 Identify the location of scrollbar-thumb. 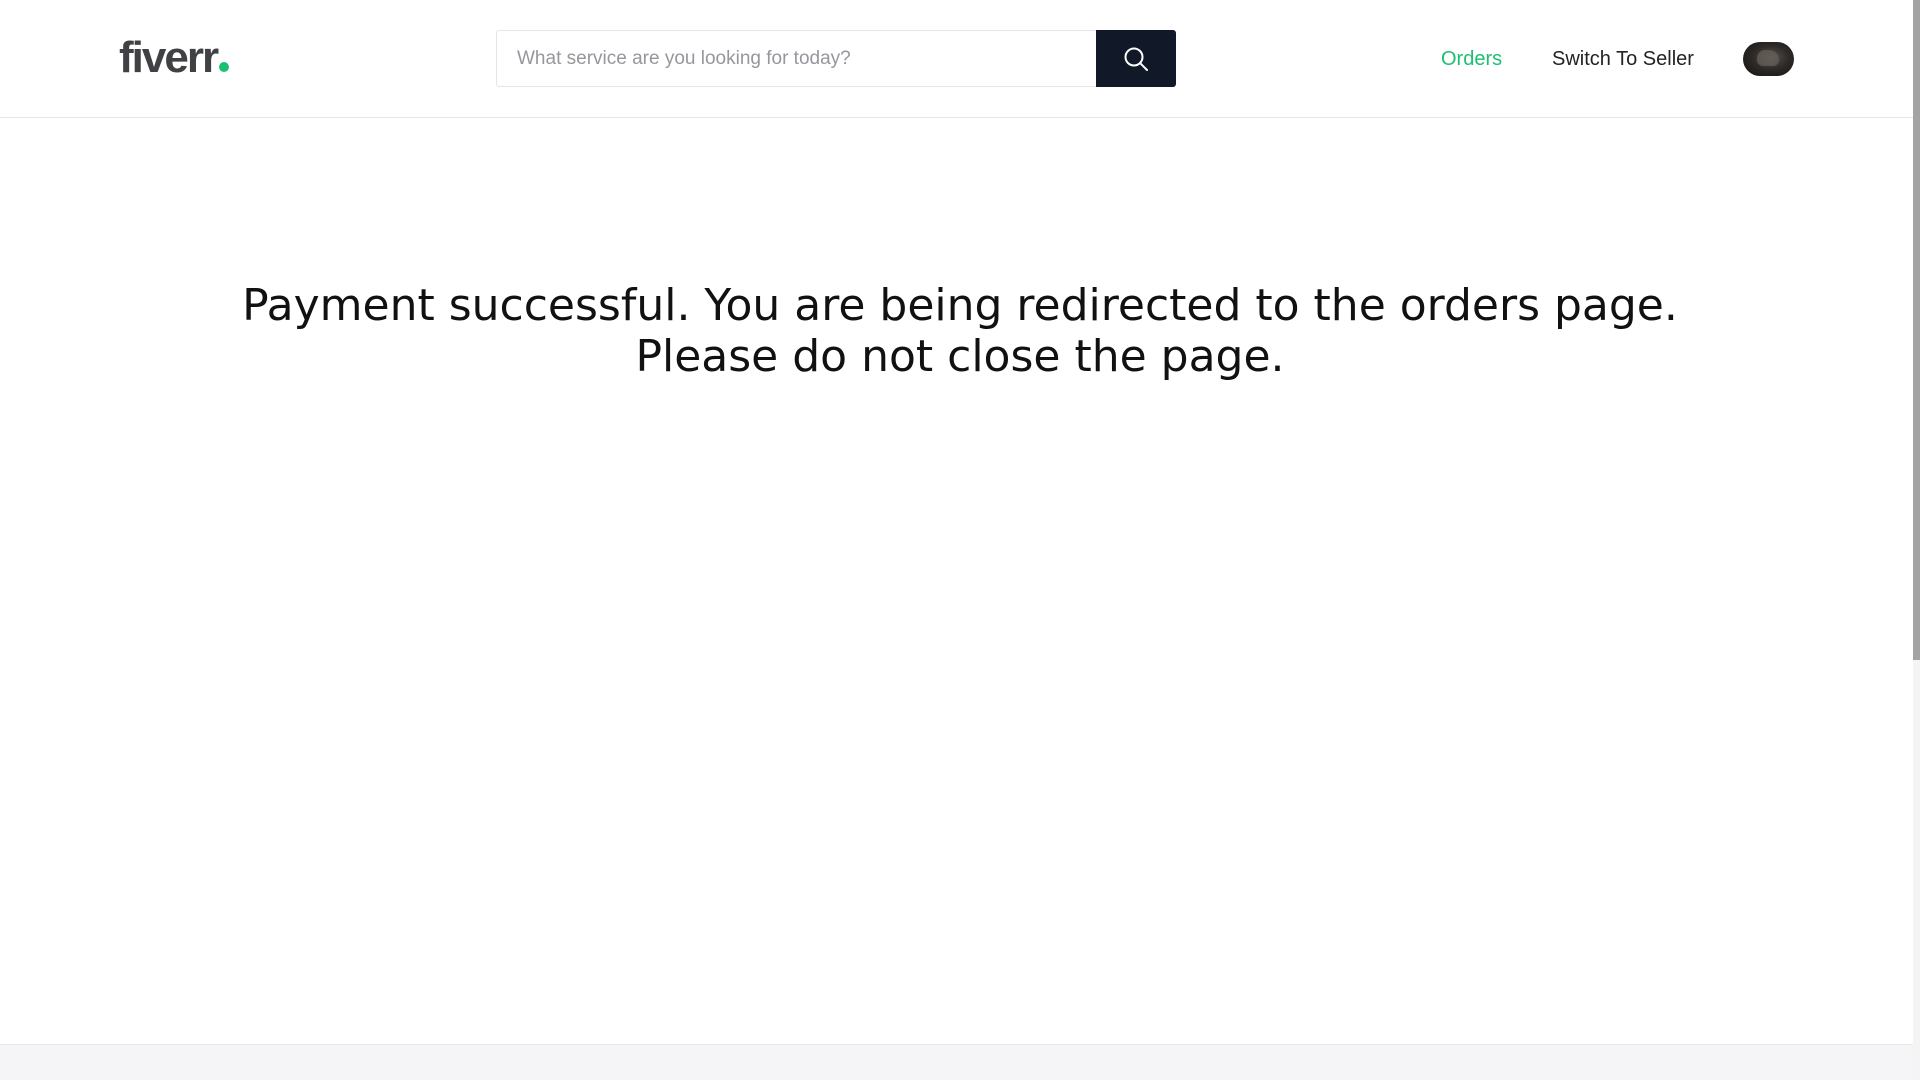
(1916, 330).